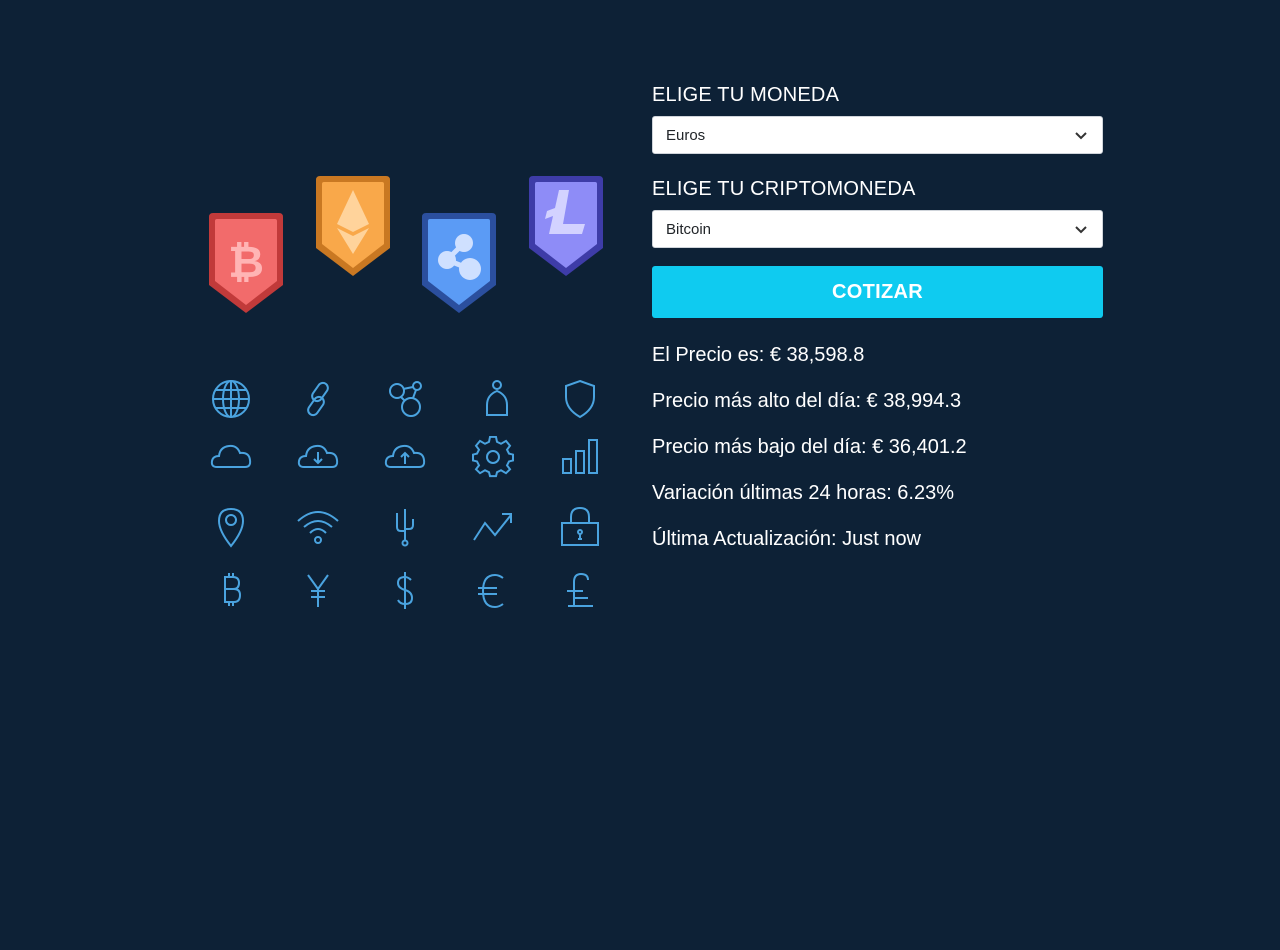 The height and width of the screenshot is (950, 1280). Describe the element at coordinates (493, 457) in the screenshot. I see `gear-icon` at that location.